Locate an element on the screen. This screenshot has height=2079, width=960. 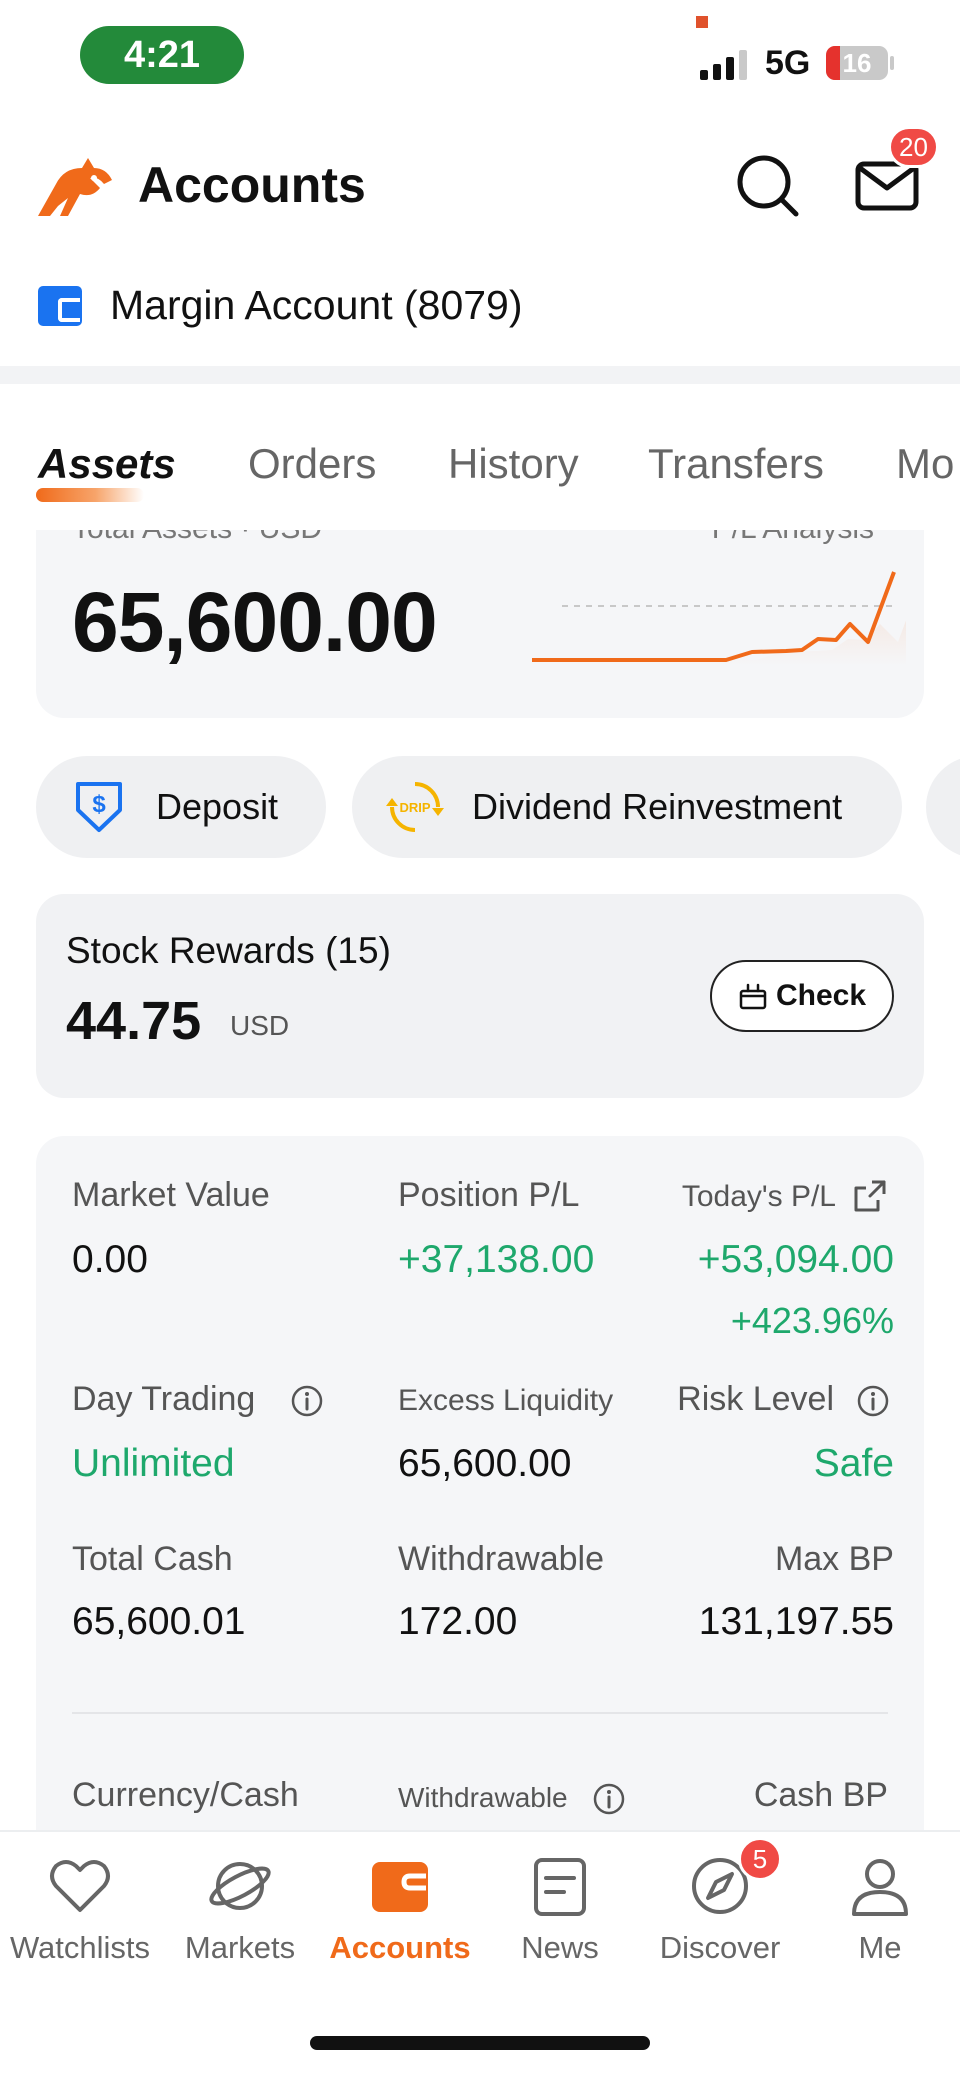
nav-markets: Markets is located at coordinates (240, 1922).